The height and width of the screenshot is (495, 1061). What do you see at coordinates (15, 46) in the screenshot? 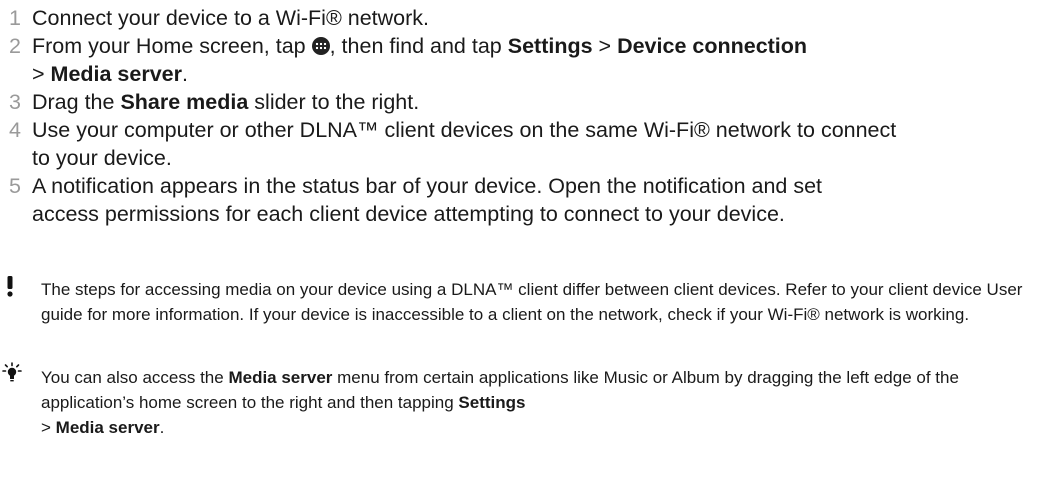
I see `step-number: 2` at bounding box center [15, 46].